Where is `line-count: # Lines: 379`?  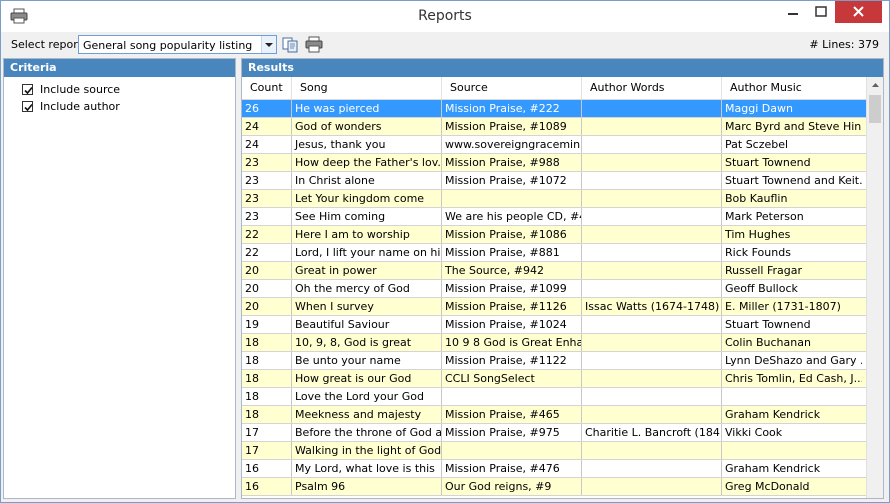 line-count: # Lines: 379 is located at coordinates (844, 44).